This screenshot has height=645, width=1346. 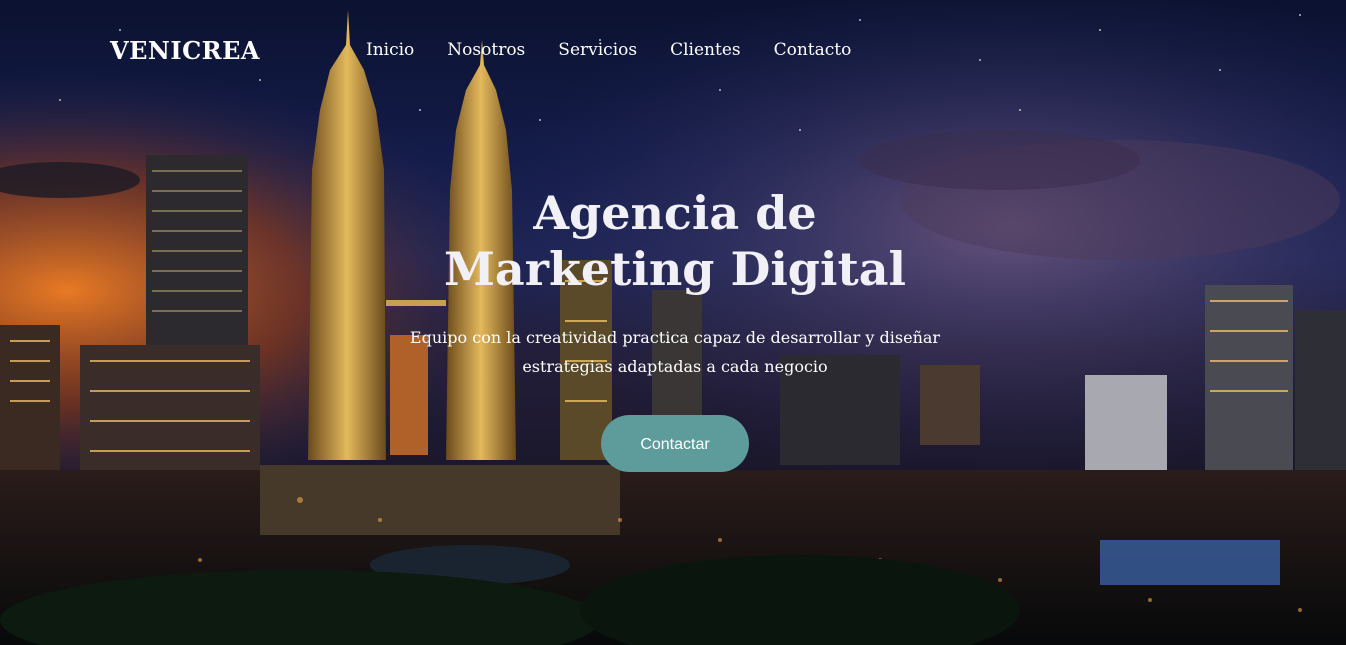 I want to click on nav-link-servicios: Servicios, so click(x=597, y=50).